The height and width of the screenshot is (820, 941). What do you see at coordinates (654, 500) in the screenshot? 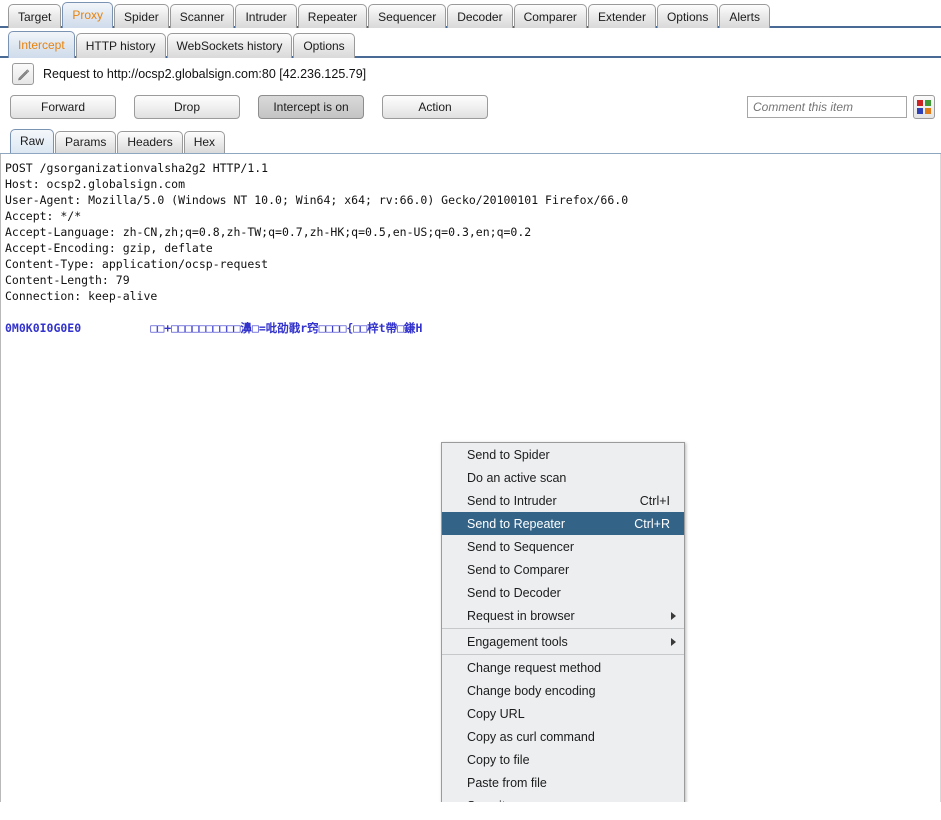
I see `menu-item-shortcut: Ctrl+I` at bounding box center [654, 500].